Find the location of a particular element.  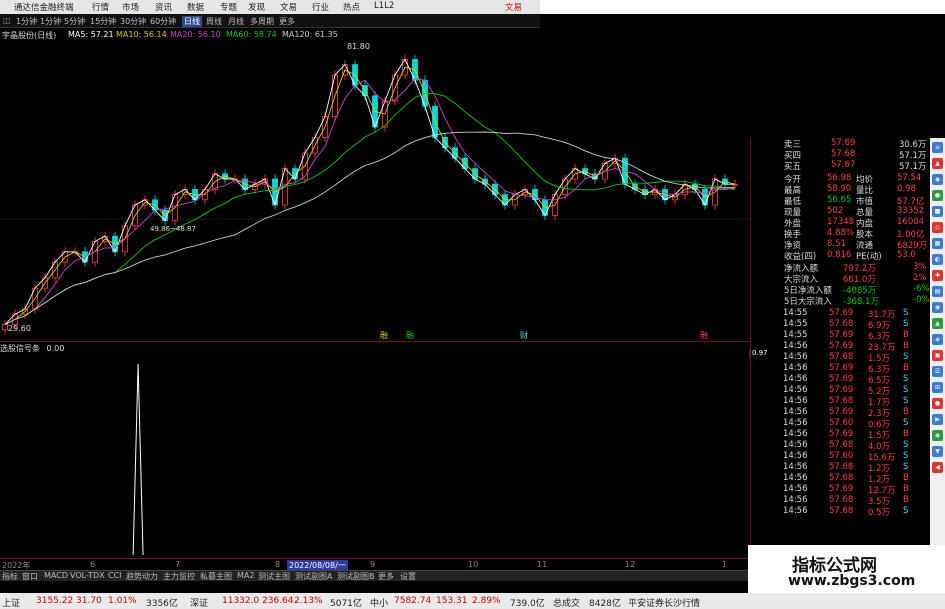

period-30min: 30分钟 is located at coordinates (133, 21).